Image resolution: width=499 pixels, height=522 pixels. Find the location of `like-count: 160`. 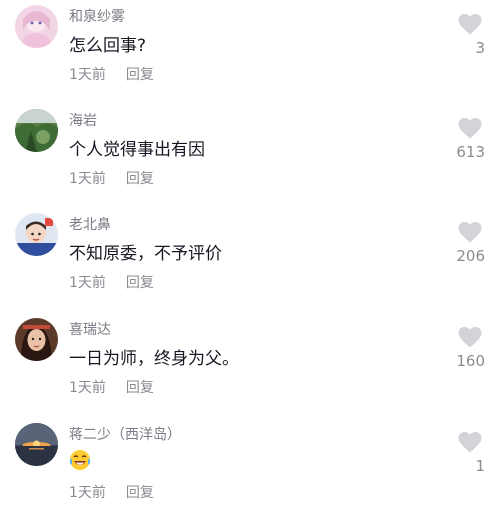

like-count: 160 is located at coordinates (470, 361).